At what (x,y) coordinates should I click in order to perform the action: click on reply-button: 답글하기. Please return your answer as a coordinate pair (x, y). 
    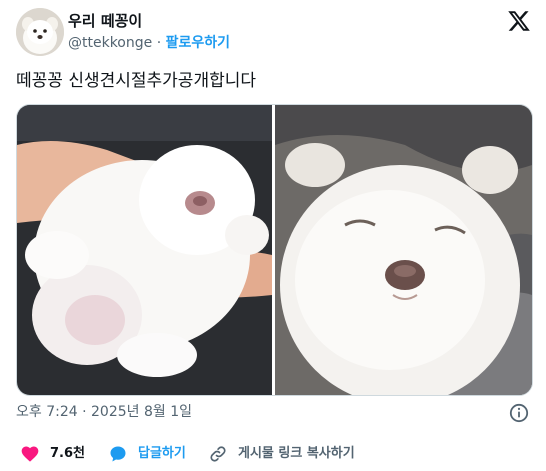
    Looking at the image, I should click on (147, 454).